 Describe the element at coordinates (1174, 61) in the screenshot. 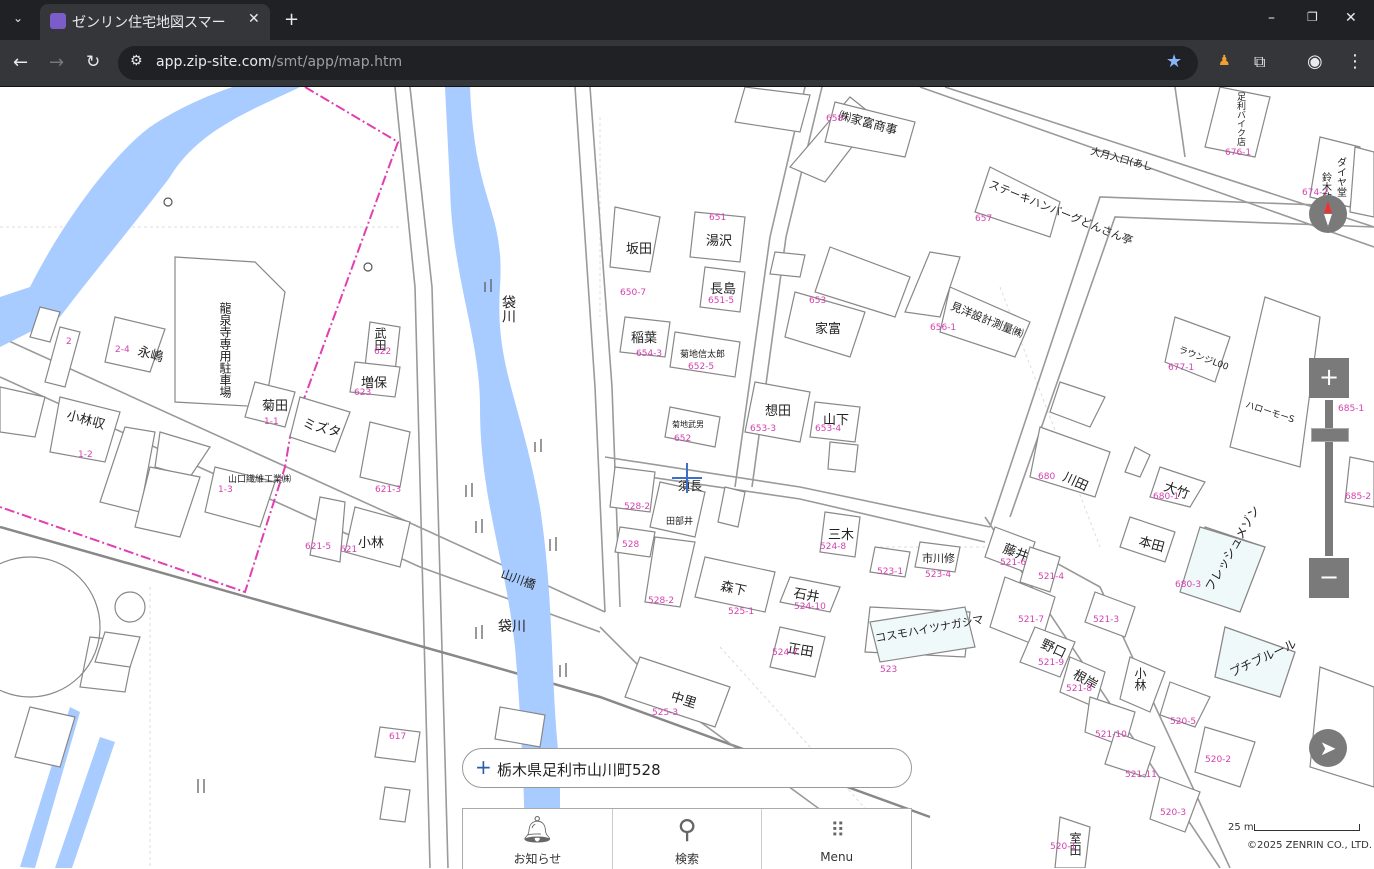

I see `bookmark-star-icon: ★` at that location.